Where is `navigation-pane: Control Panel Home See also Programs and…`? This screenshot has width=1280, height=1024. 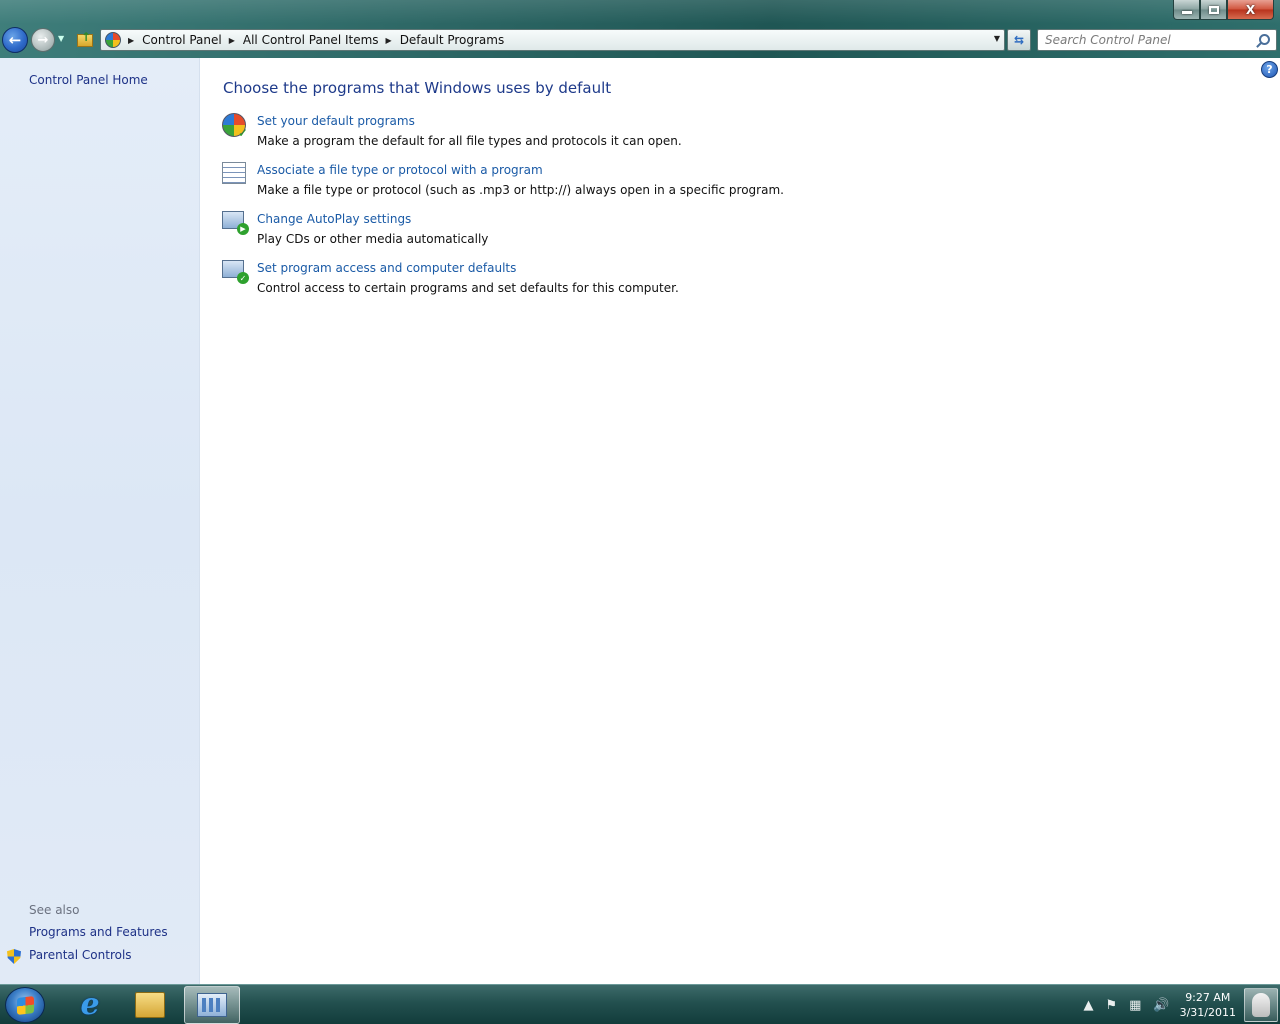
navigation-pane: Control Panel Home See also Programs and… is located at coordinates (100, 521).